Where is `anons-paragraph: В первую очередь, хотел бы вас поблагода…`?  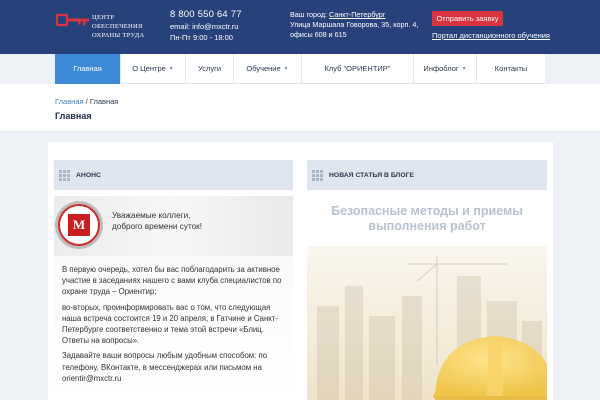 anons-paragraph: В первую очередь, хотел бы вас поблагода… is located at coordinates (172, 281).